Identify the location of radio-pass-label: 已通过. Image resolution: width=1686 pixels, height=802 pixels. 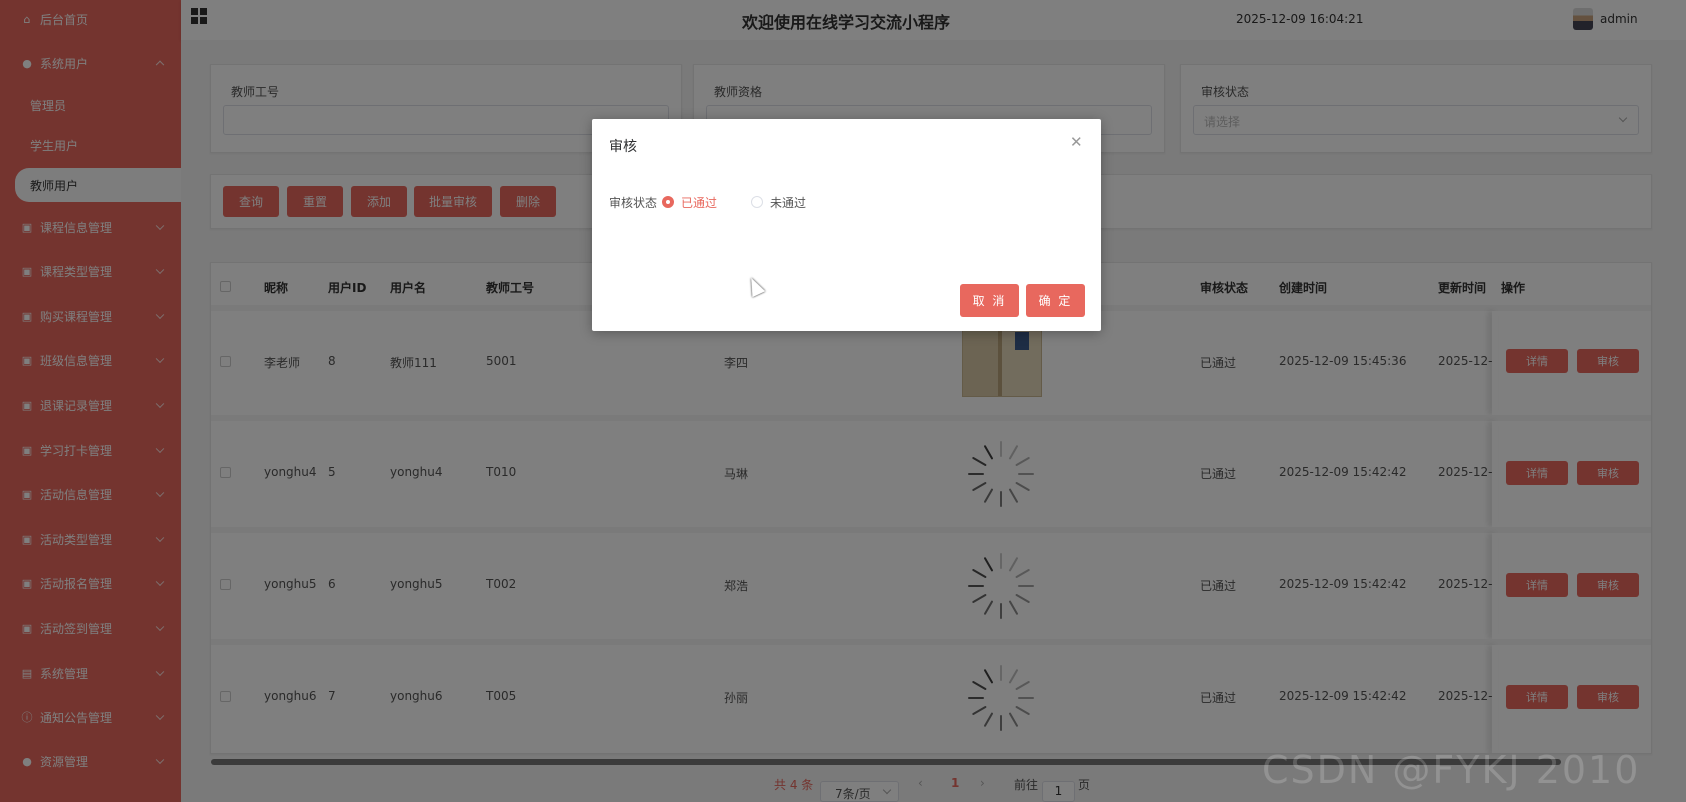
(699, 202).